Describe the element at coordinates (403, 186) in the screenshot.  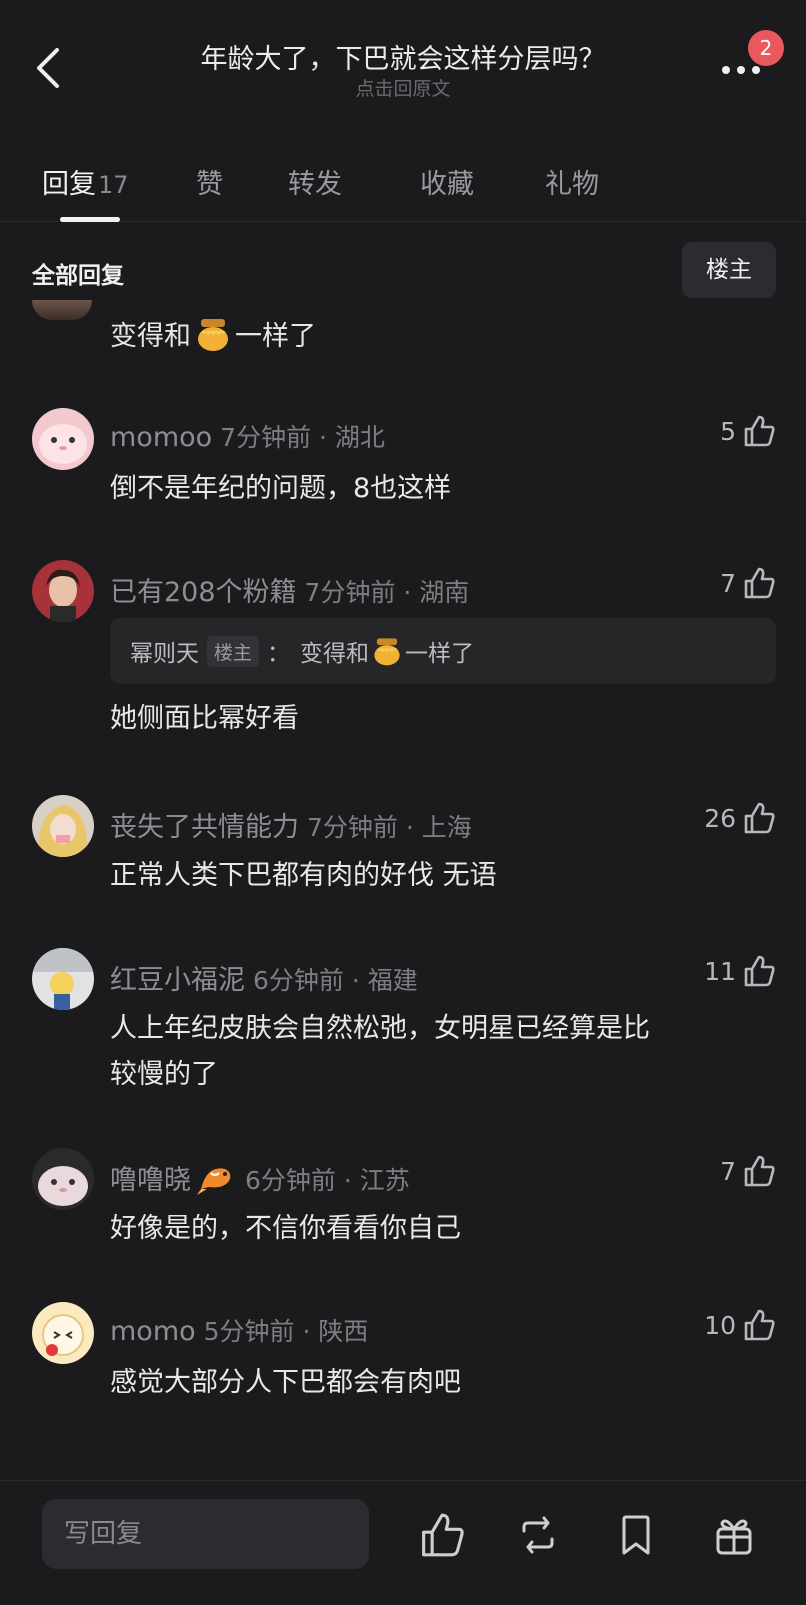
I see `tab-bar: 回复17 赞 转发 收藏 礼物` at that location.